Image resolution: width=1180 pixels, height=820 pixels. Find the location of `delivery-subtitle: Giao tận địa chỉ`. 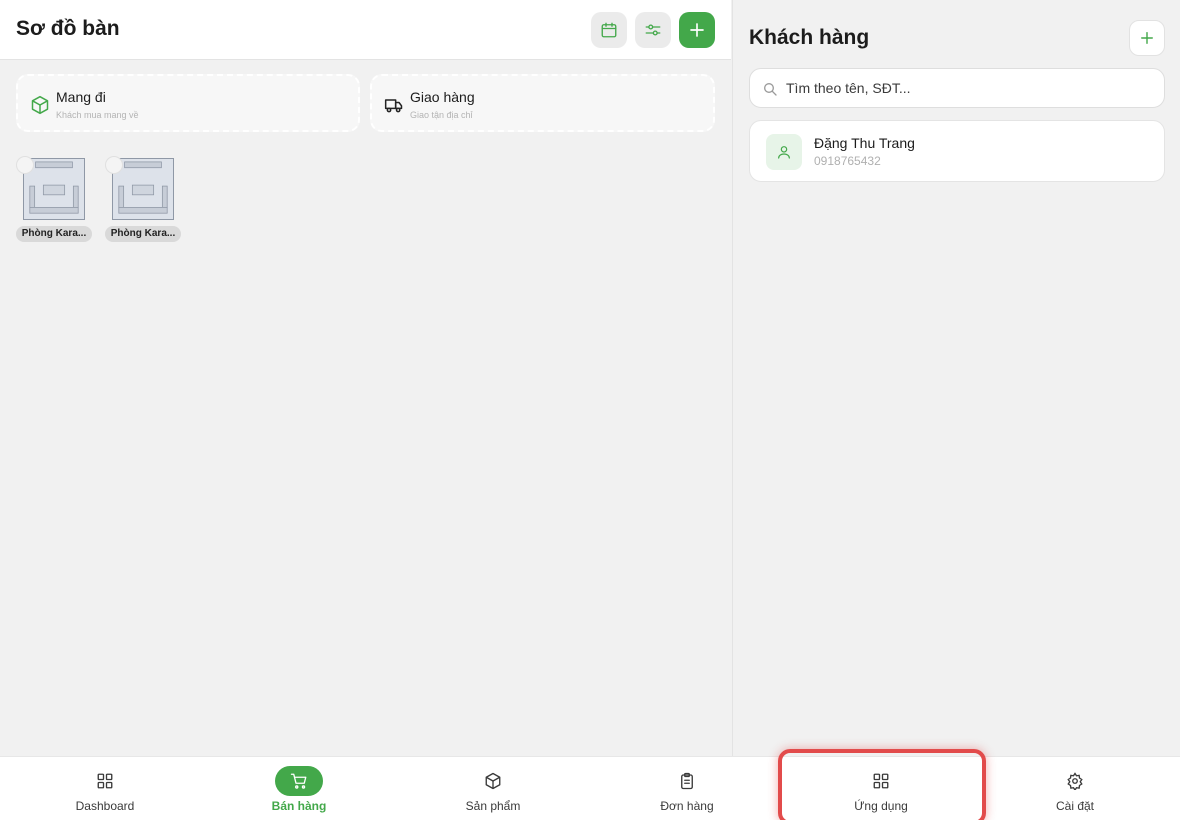

delivery-subtitle: Giao tận địa chỉ is located at coordinates (441, 115).